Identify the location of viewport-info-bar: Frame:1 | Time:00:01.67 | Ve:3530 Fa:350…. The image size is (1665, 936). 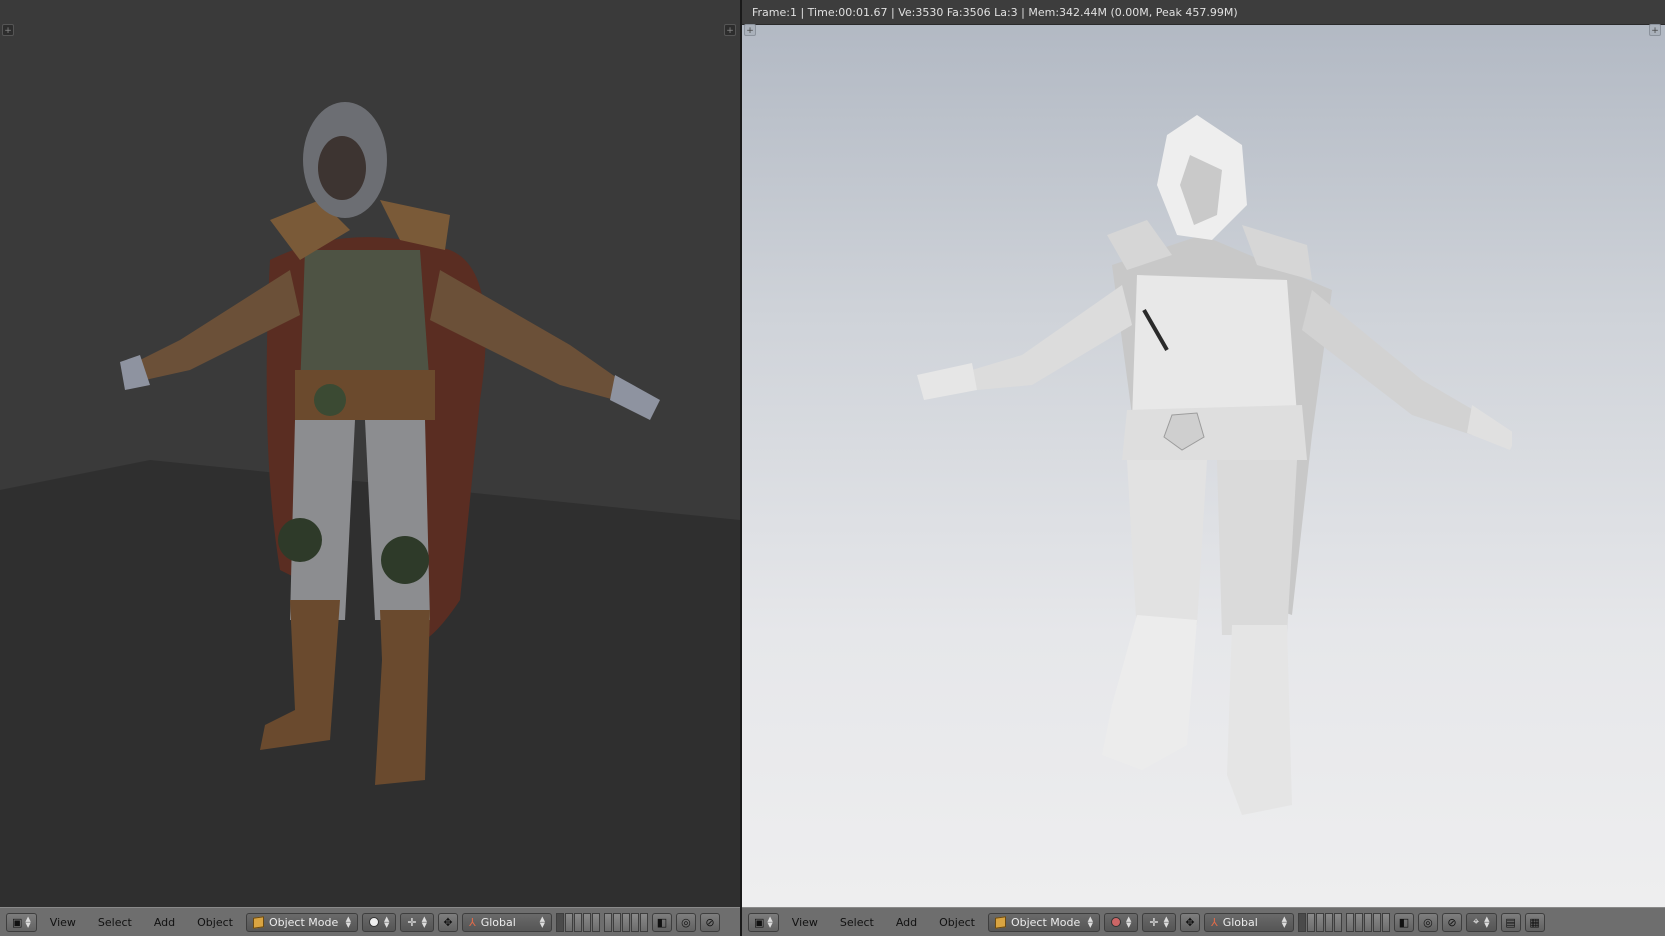
(1203, 12).